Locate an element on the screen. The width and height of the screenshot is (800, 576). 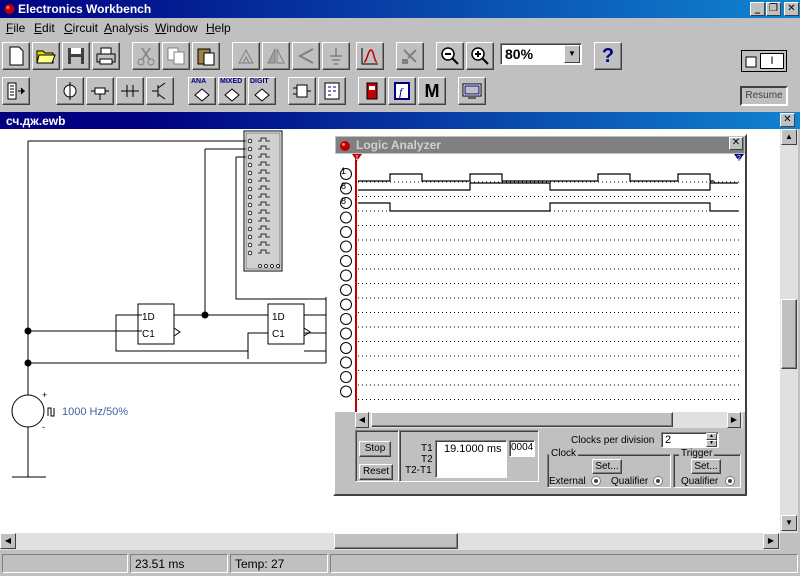
stop-button: Stop is located at coordinates (375, 449).